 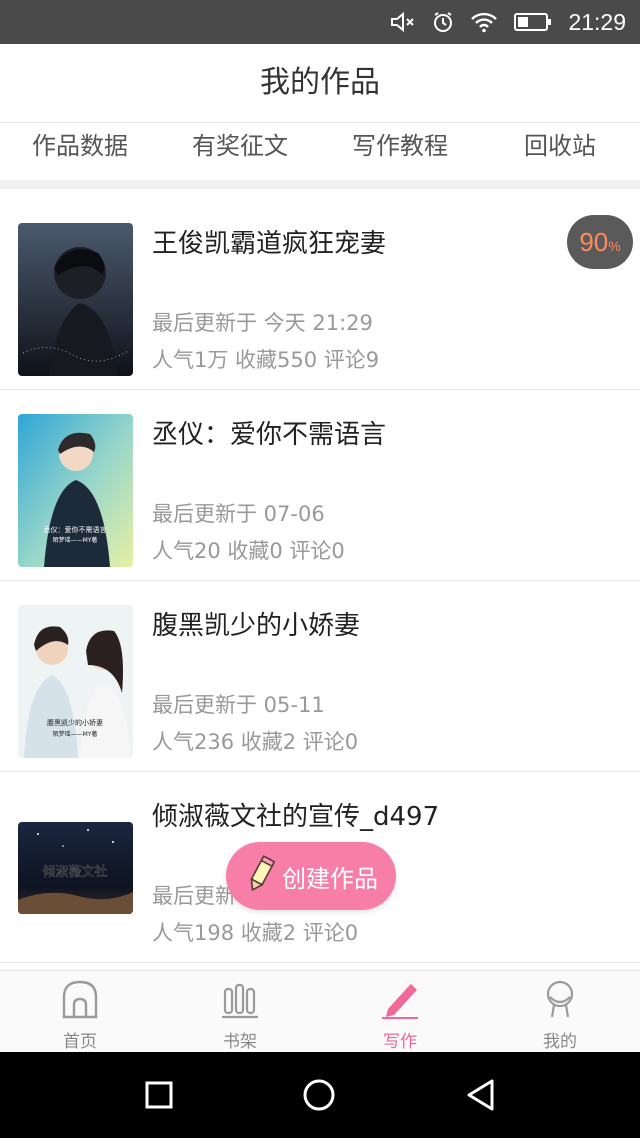 I want to click on work-title: 王俊凯霸道疯狂宠妻, so click(x=269, y=244).